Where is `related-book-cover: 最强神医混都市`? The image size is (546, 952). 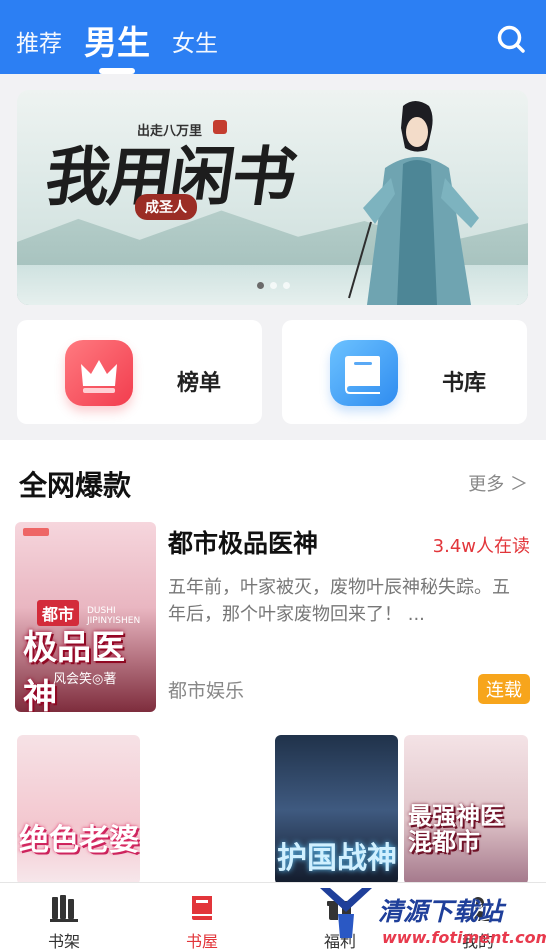
related-book-cover: 最强神医混都市 is located at coordinates (466, 810).